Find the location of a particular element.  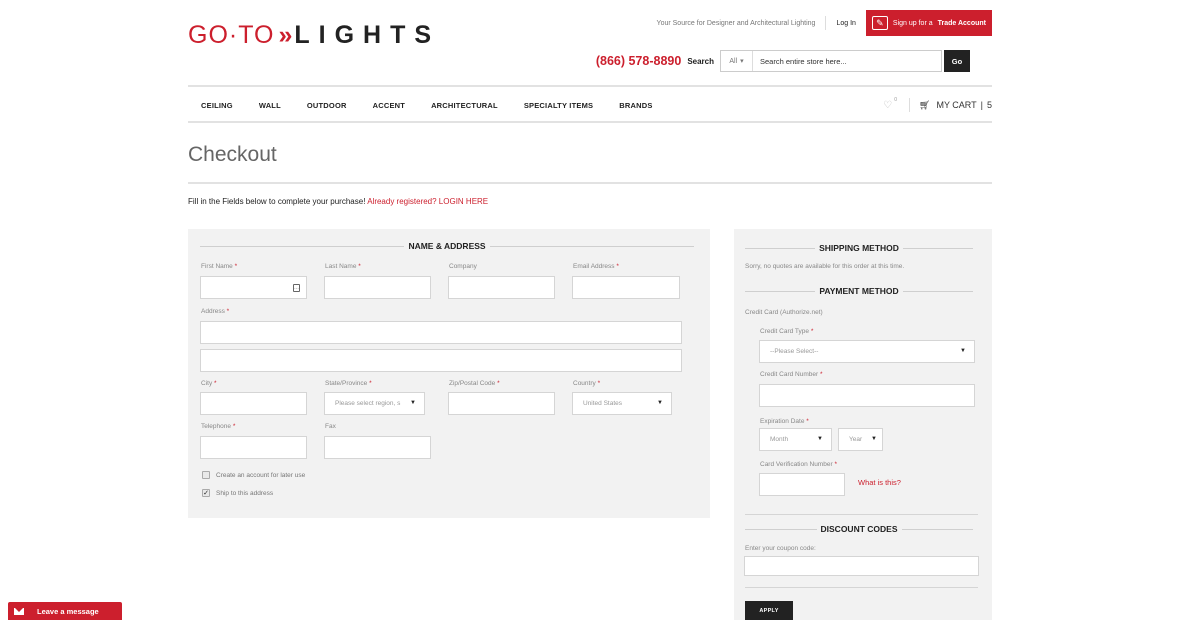

create-account-option: Create an account for later use is located at coordinates (253, 475).